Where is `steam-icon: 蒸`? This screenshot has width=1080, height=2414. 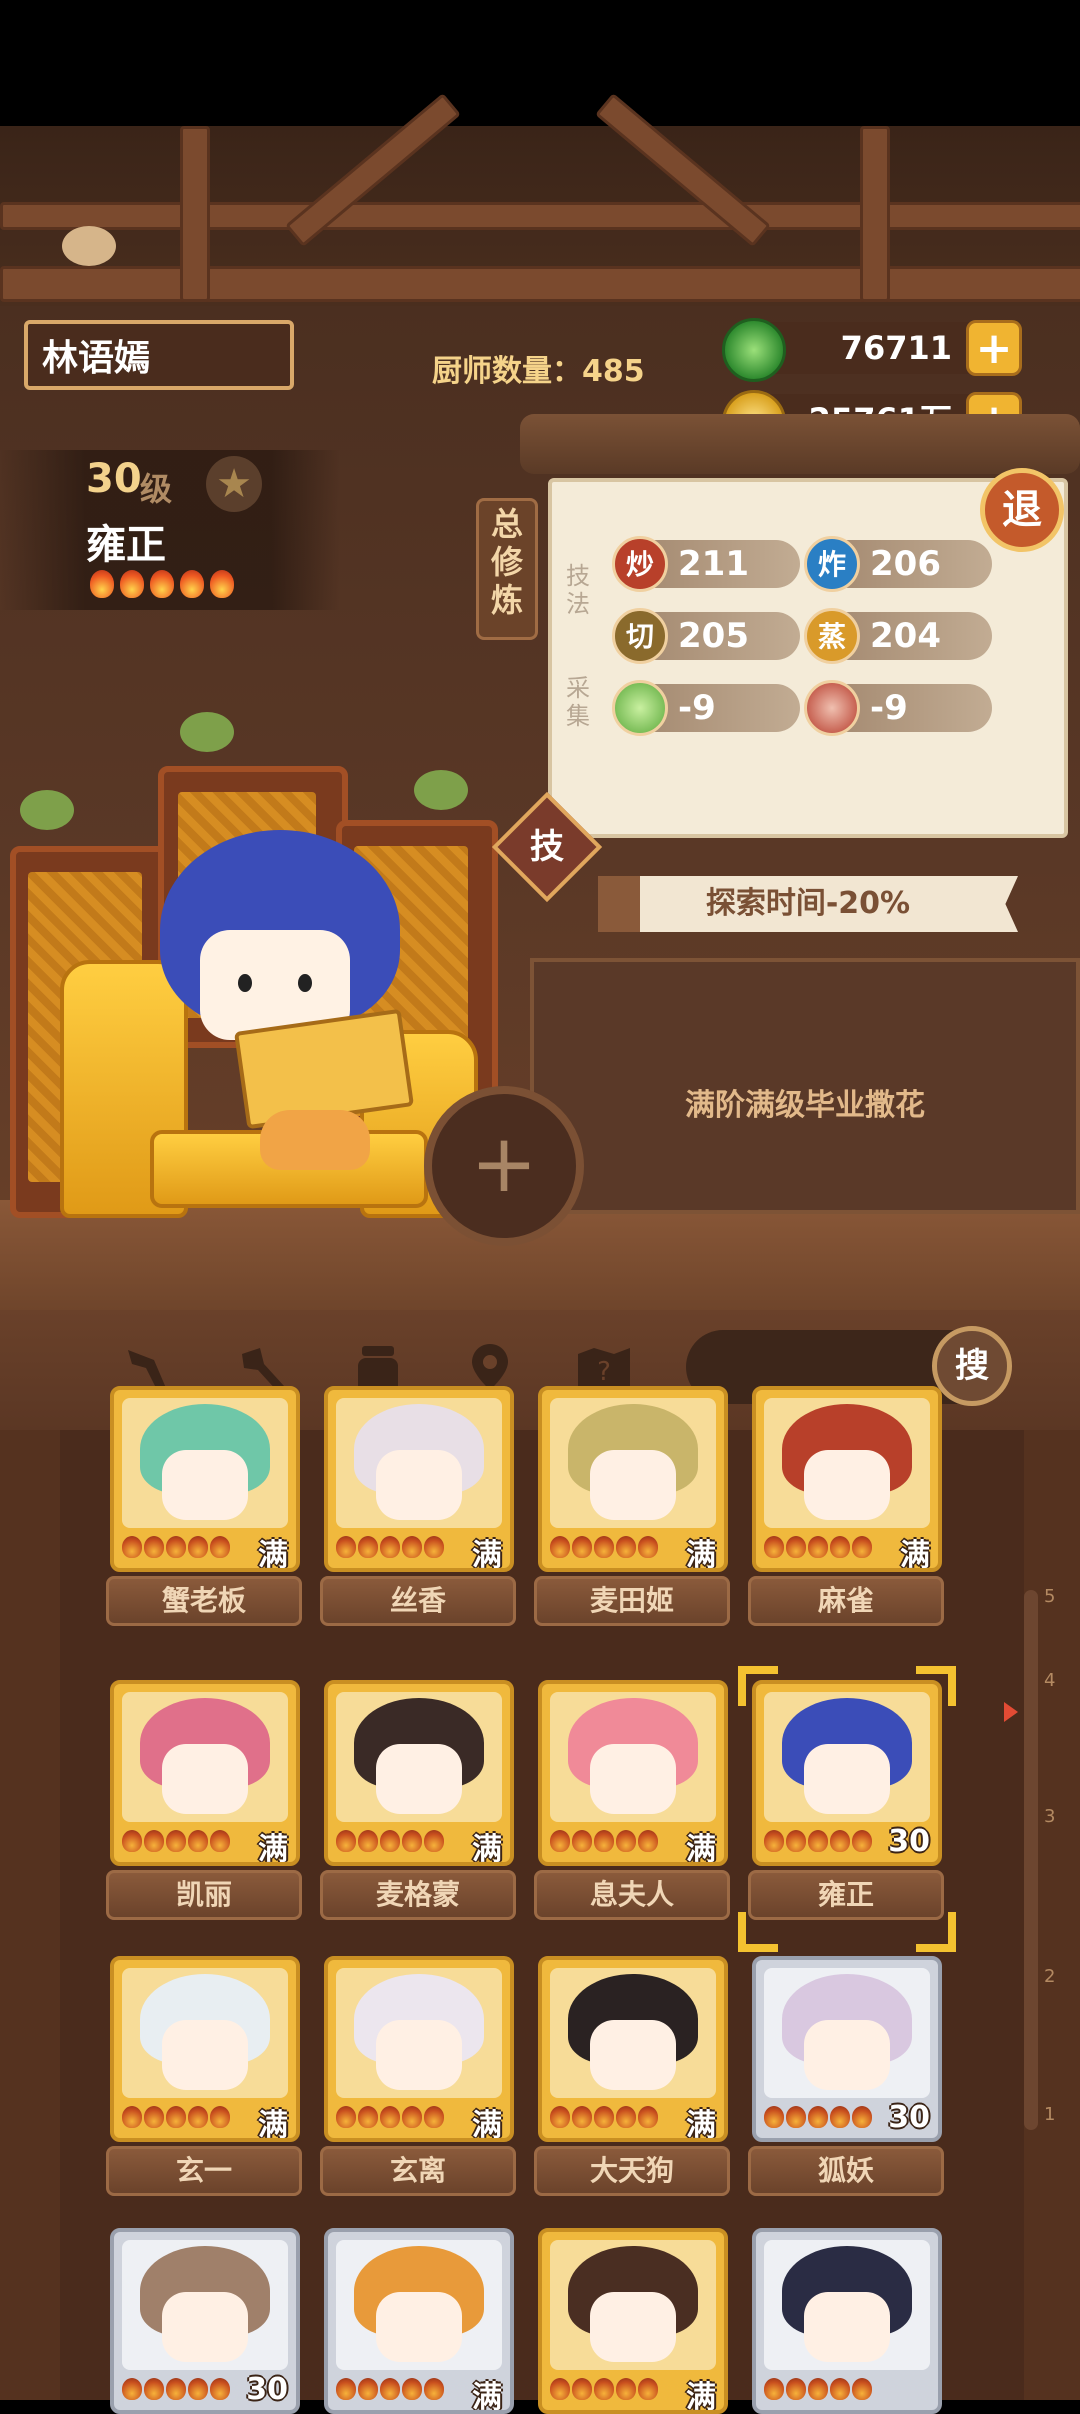
steam-icon: 蒸 is located at coordinates (832, 636).